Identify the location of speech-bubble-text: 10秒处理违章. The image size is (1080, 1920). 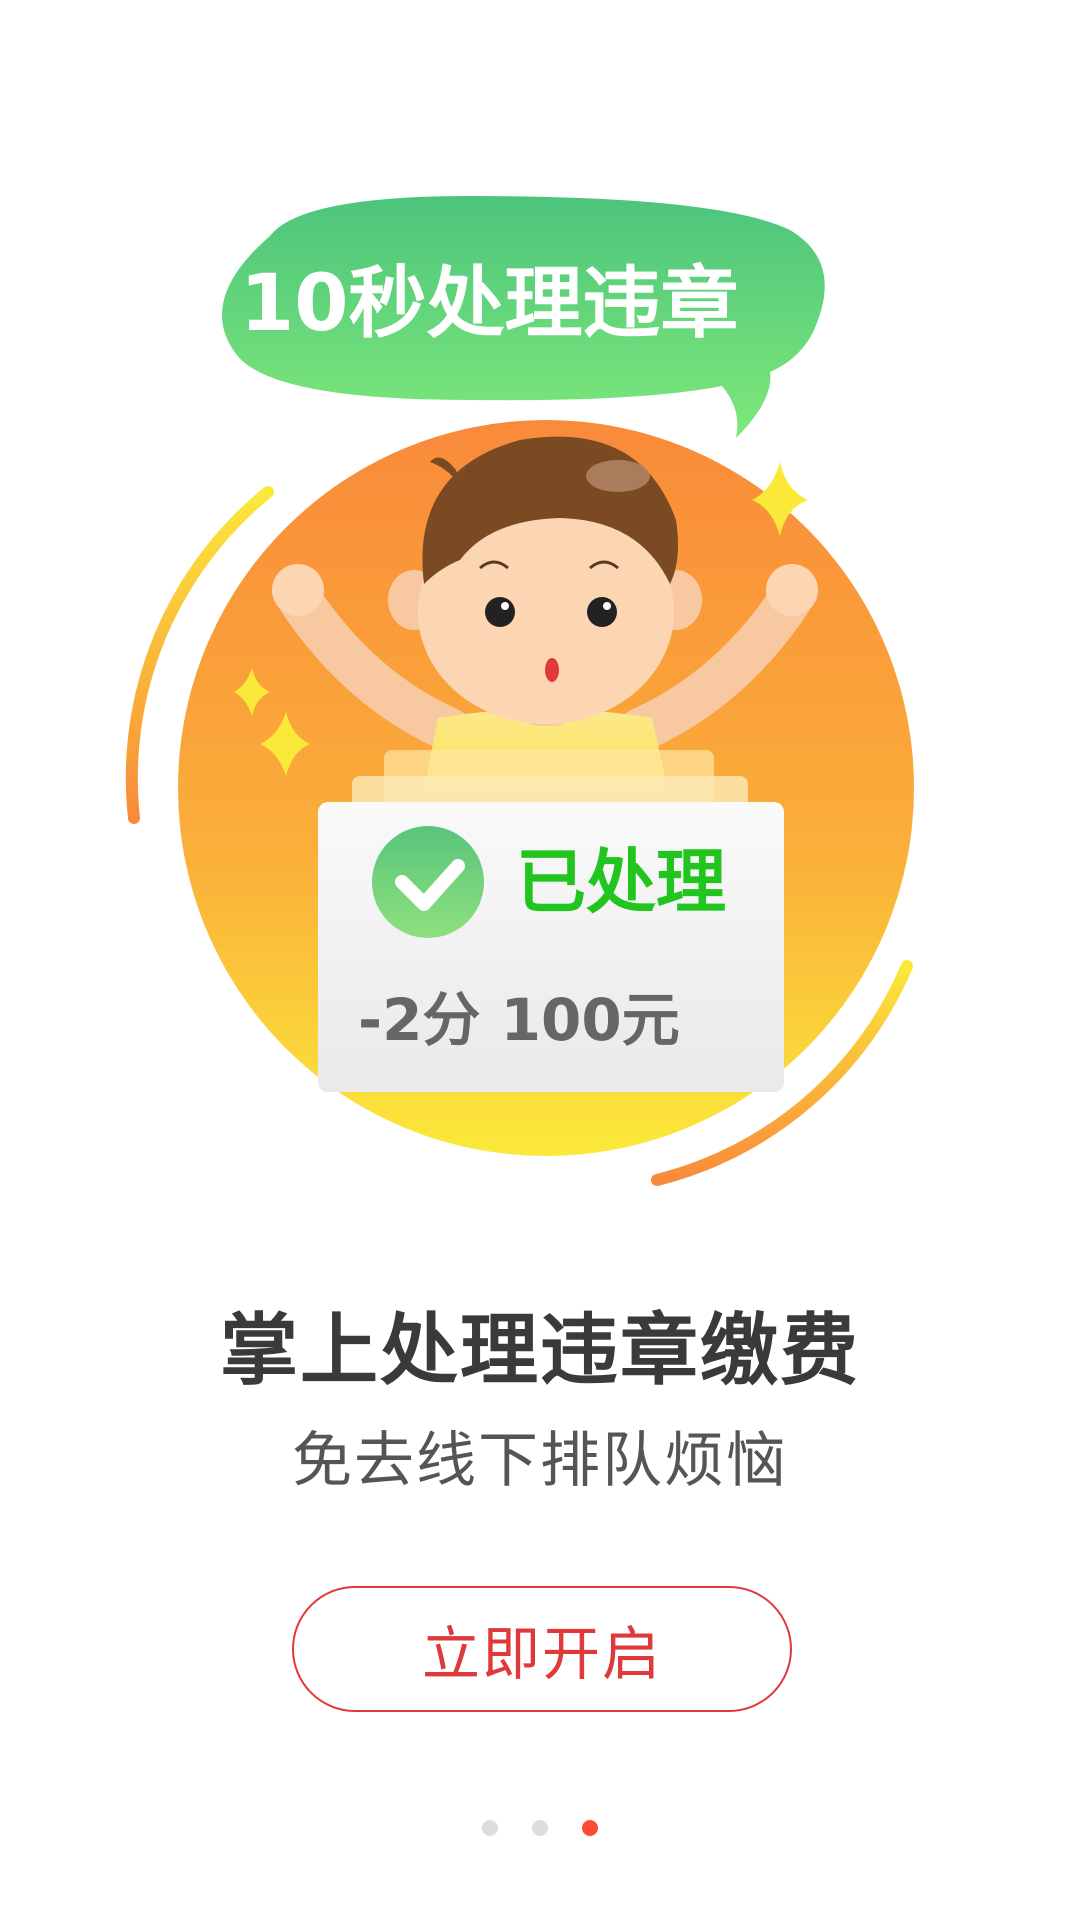
(489, 304).